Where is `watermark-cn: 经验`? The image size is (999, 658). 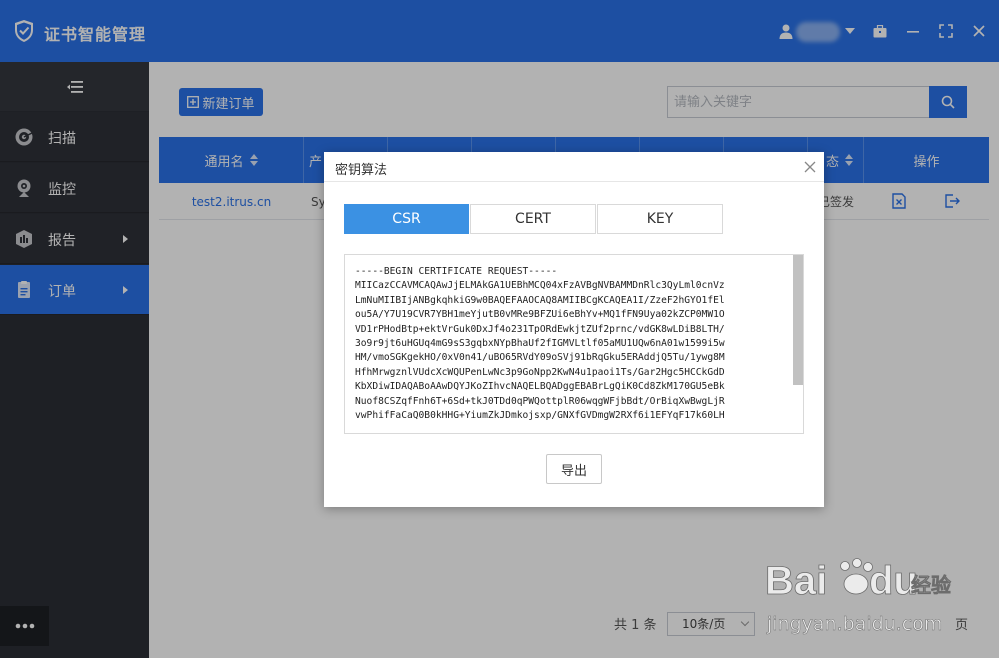 watermark-cn: 经验 is located at coordinates (931, 585).